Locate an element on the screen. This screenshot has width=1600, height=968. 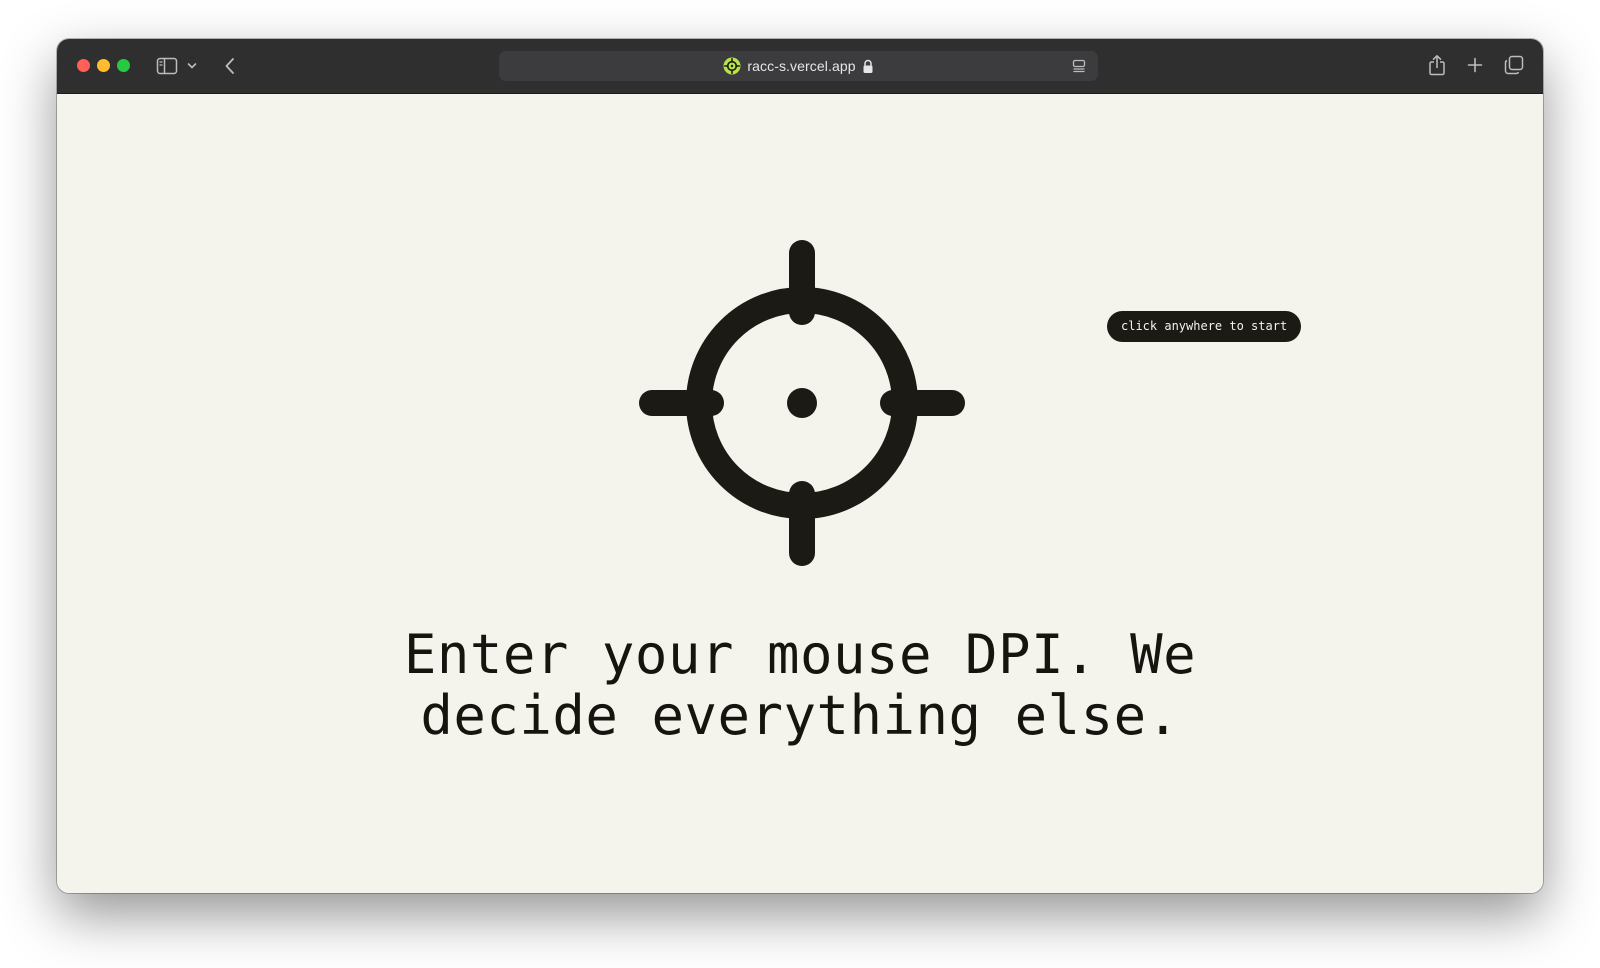
minimize-window-button is located at coordinates (103, 65).